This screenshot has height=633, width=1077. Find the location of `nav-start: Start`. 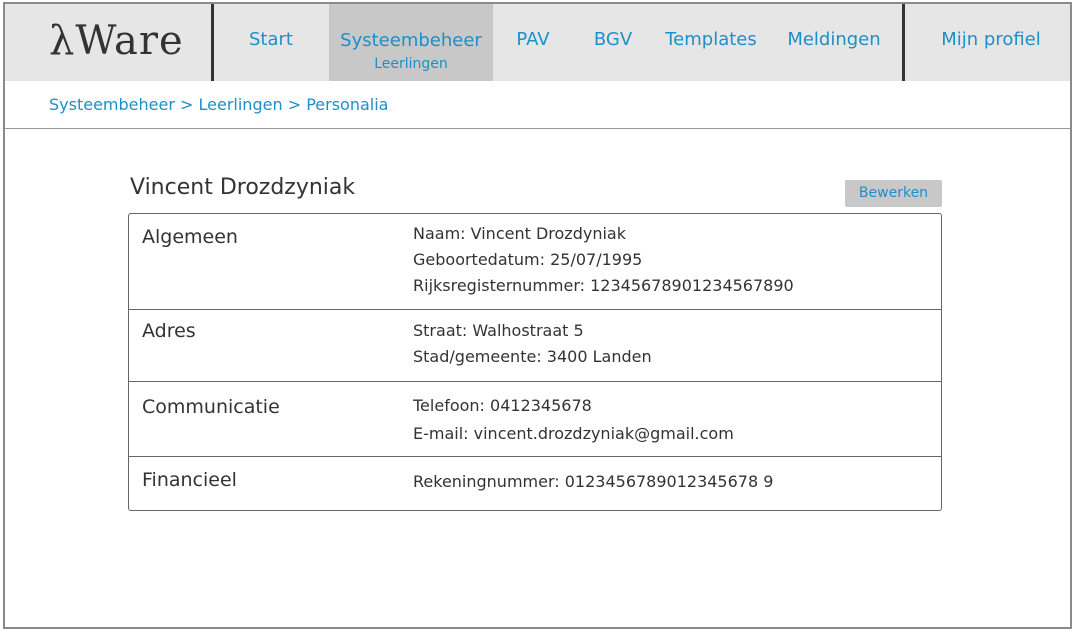

nav-start: Start is located at coordinates (271, 42).